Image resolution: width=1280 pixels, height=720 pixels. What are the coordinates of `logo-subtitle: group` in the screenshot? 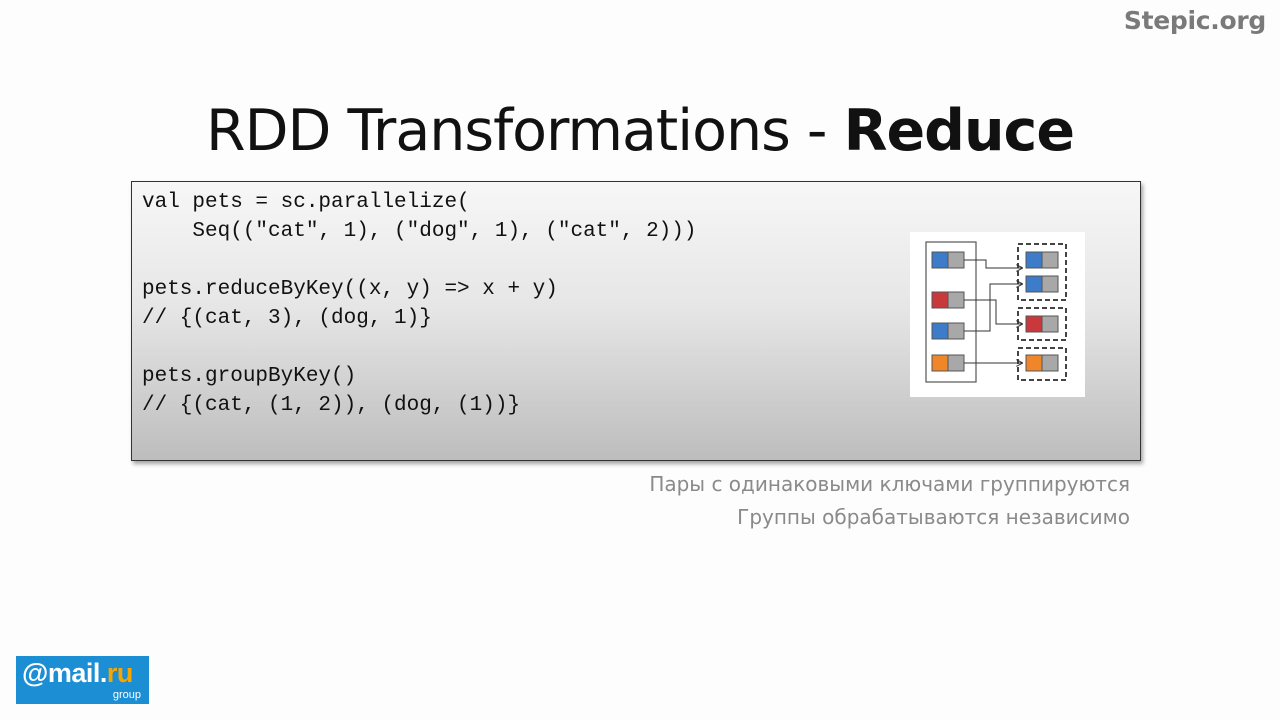 It's located at (126, 695).